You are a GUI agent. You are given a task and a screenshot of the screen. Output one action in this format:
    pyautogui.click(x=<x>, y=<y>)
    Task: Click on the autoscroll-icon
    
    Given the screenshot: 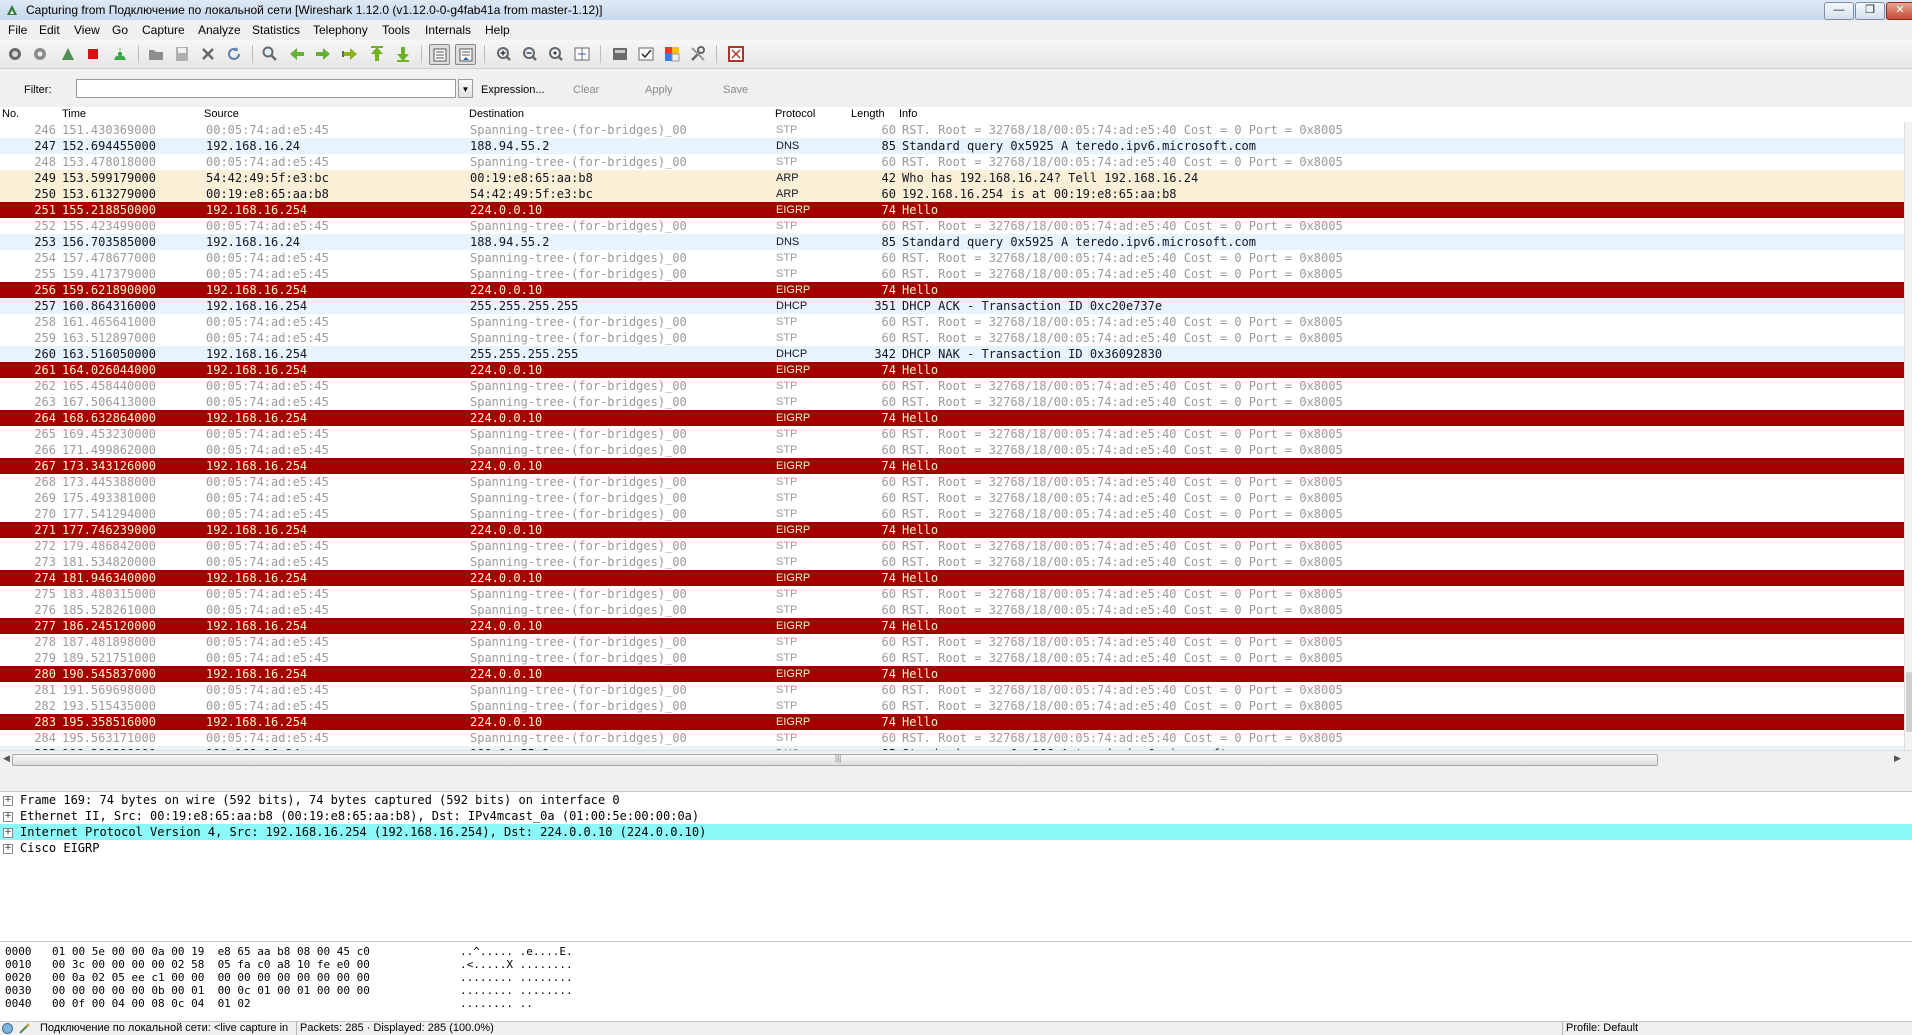 What is the action you would take?
    pyautogui.click(x=465, y=54)
    